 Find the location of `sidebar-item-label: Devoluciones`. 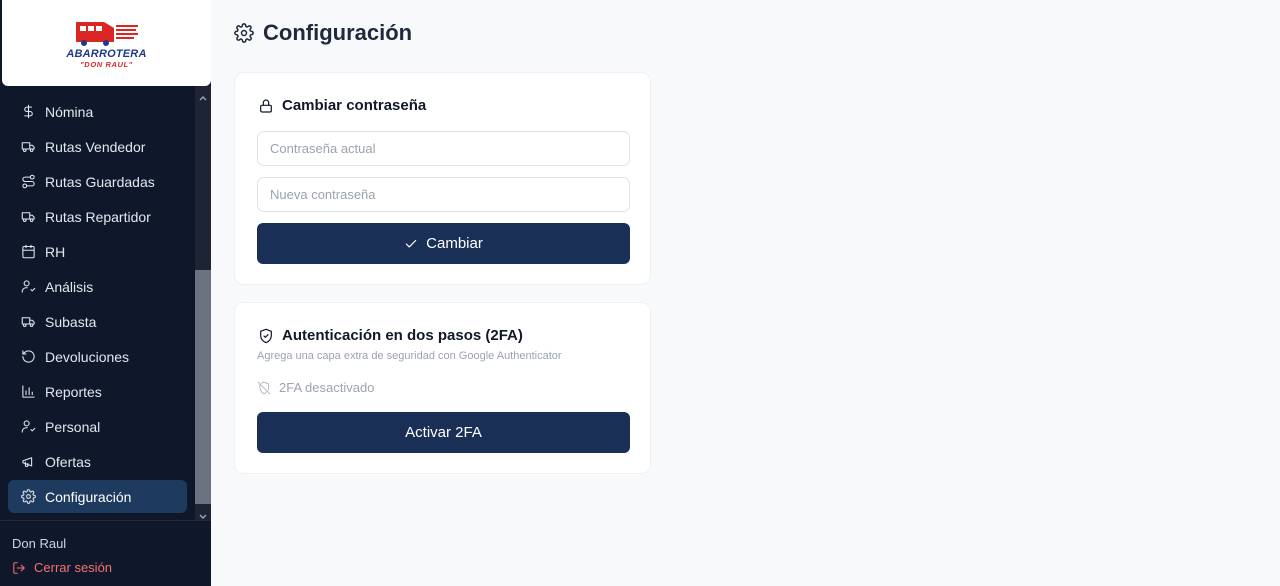

sidebar-item-label: Devoluciones is located at coordinates (87, 356).